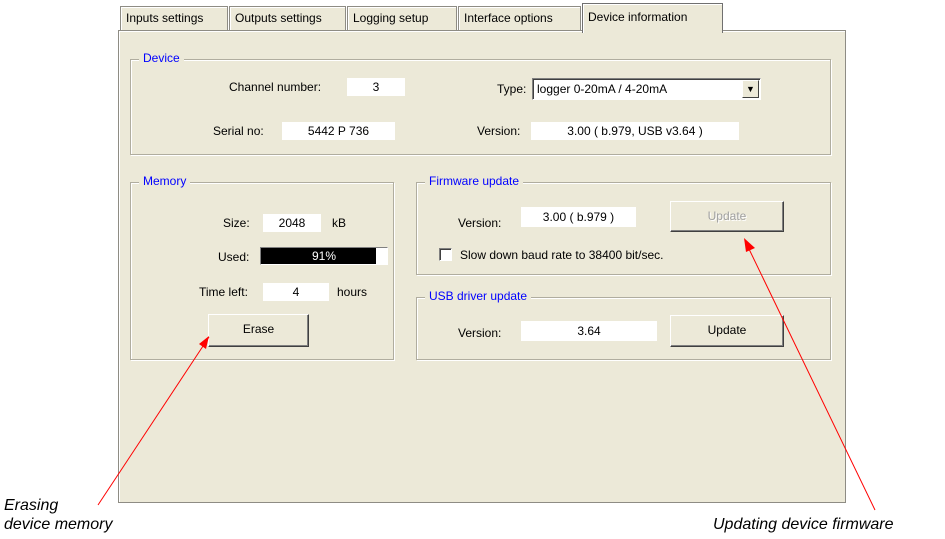  Describe the element at coordinates (812, 379) in the screenshot. I see `firmware-annotation-line` at that location.